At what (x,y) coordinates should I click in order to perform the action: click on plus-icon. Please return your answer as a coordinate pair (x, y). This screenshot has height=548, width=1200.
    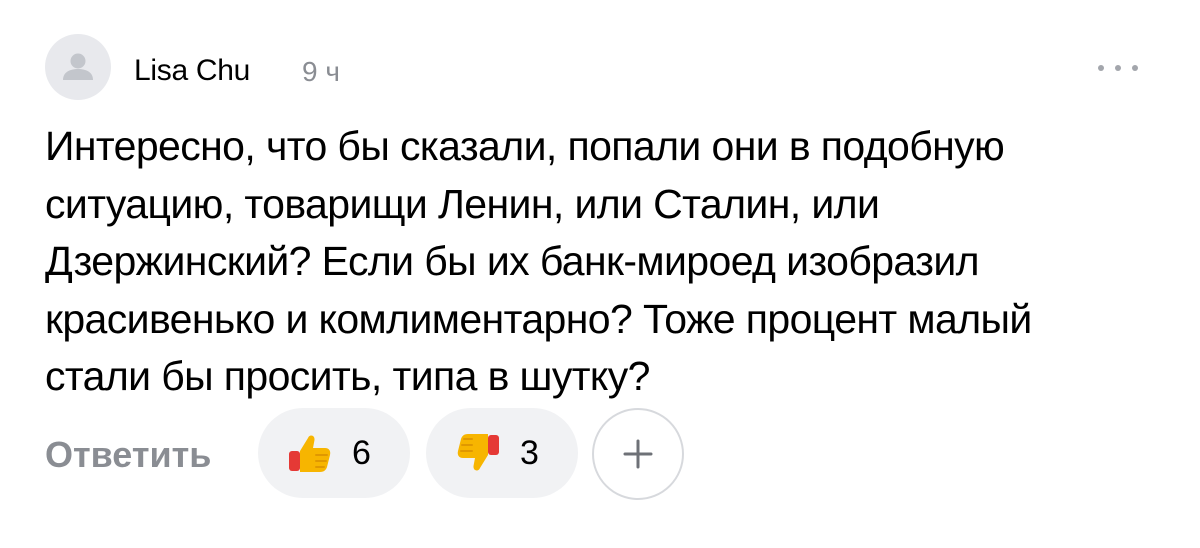
    Looking at the image, I should click on (638, 454).